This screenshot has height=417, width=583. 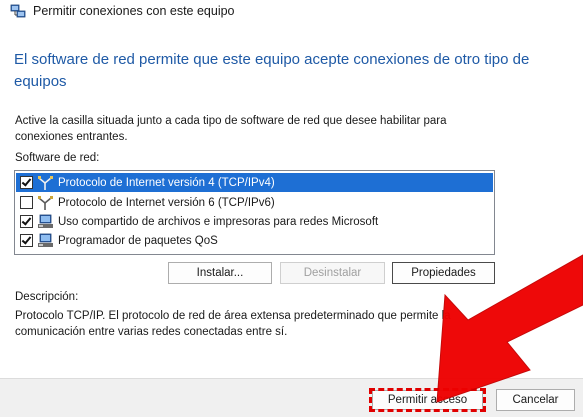 What do you see at coordinates (26, 202) in the screenshot?
I see `checkbox-tcpipv6` at bounding box center [26, 202].